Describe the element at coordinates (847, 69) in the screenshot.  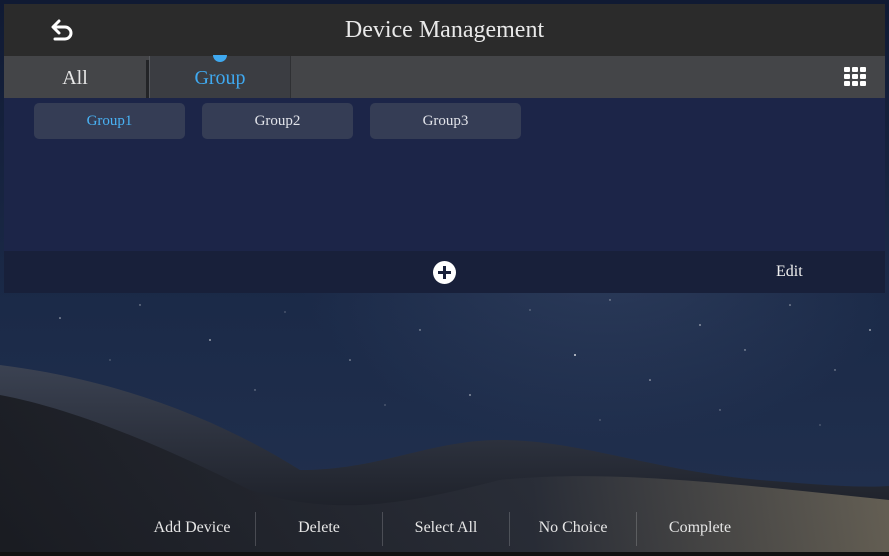
I see `grid-menu-icon` at that location.